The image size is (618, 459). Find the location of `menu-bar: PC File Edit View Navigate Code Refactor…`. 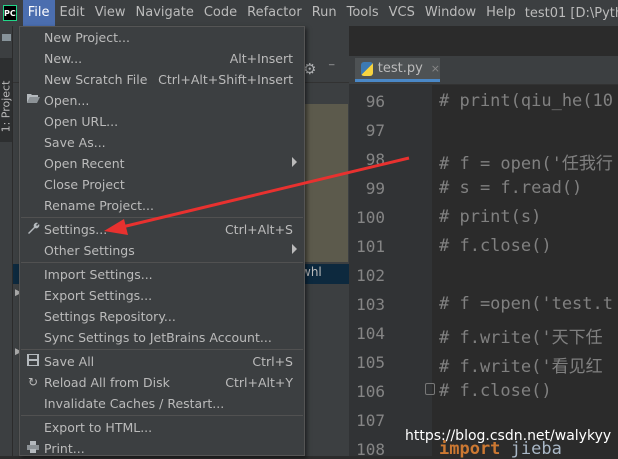

menu-bar: PC File Edit View Navigate Code Refactor… is located at coordinates (309, 13).